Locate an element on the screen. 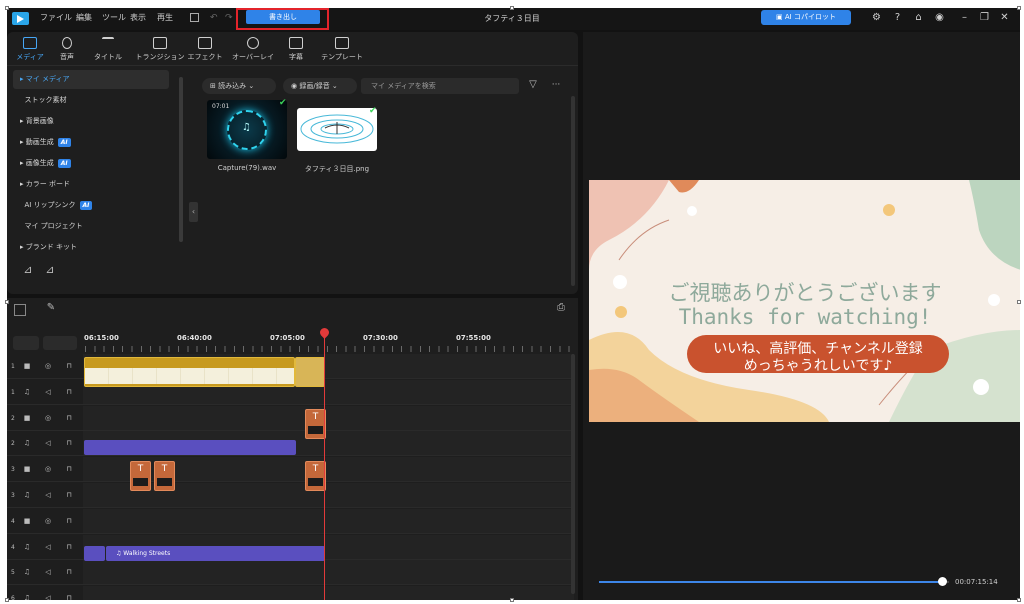 The width and height of the screenshot is (1024, 604). close-icon: ✕ is located at coordinates (1004, 17).